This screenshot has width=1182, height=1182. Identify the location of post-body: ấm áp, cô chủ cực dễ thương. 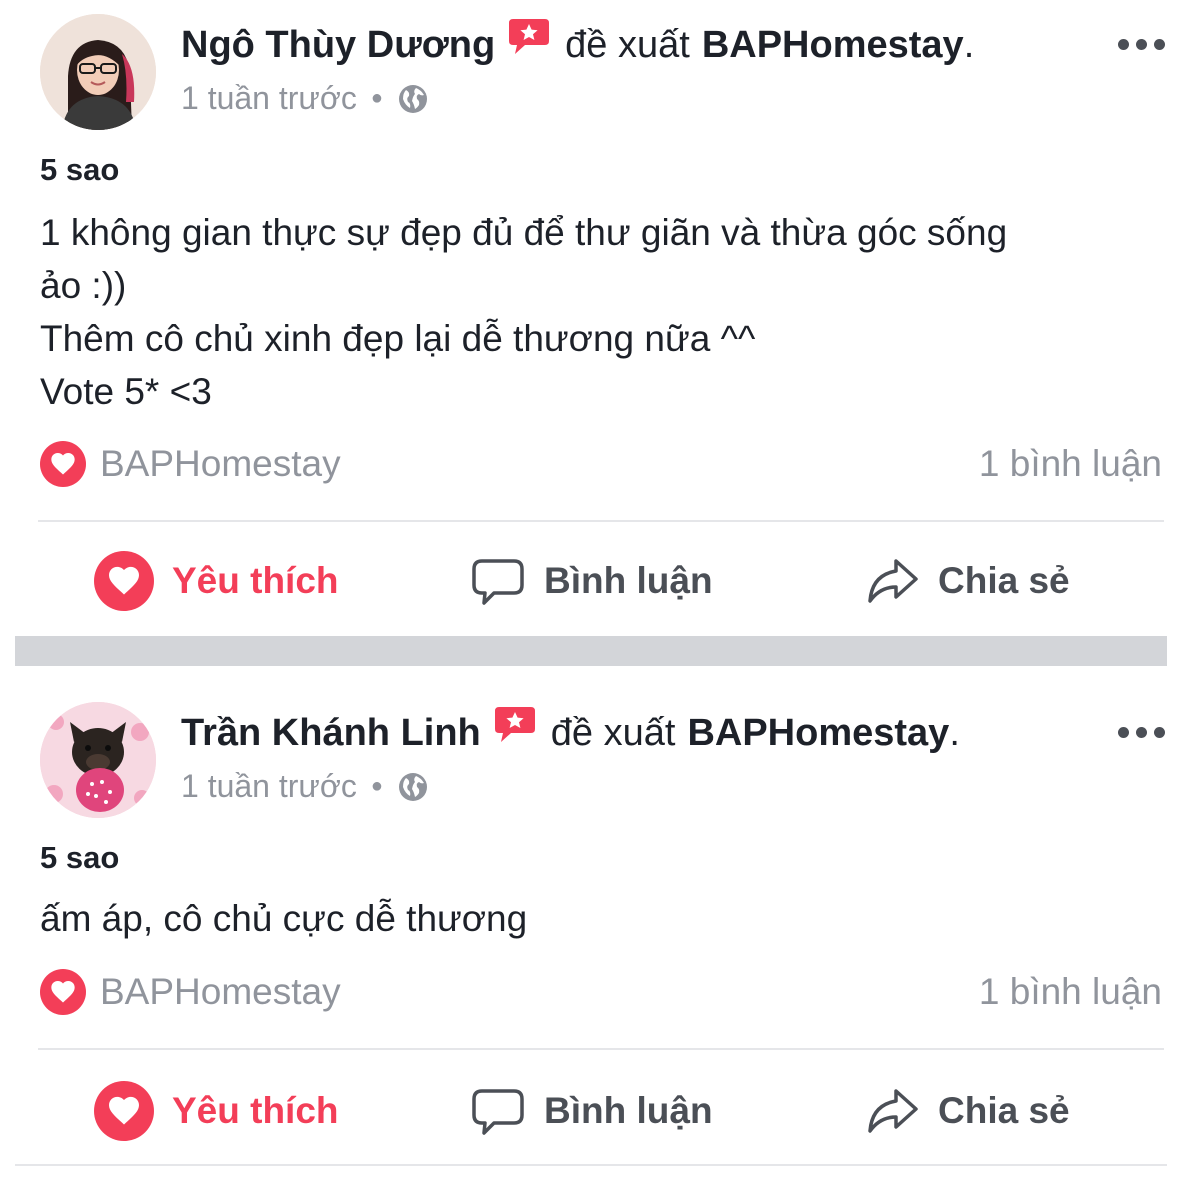
(595, 918).